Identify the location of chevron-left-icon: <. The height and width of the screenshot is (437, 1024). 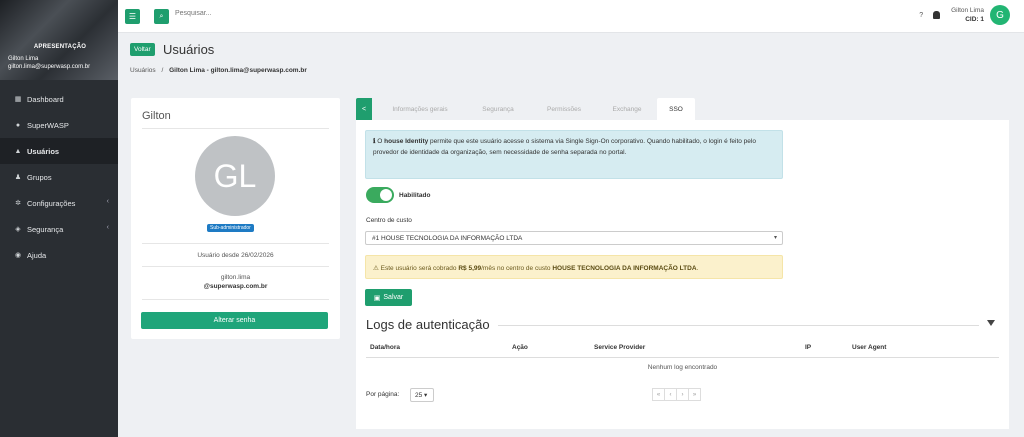
(364, 109).